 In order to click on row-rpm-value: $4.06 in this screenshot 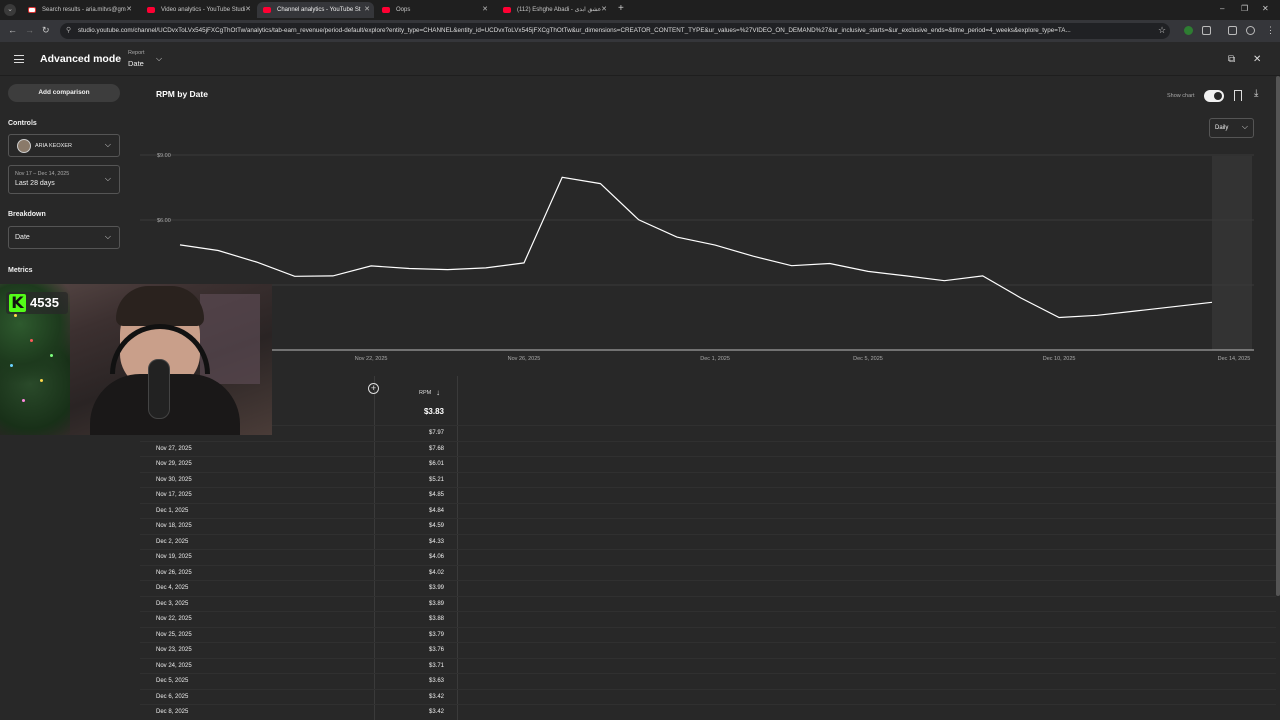, I will do `click(436, 557)`.